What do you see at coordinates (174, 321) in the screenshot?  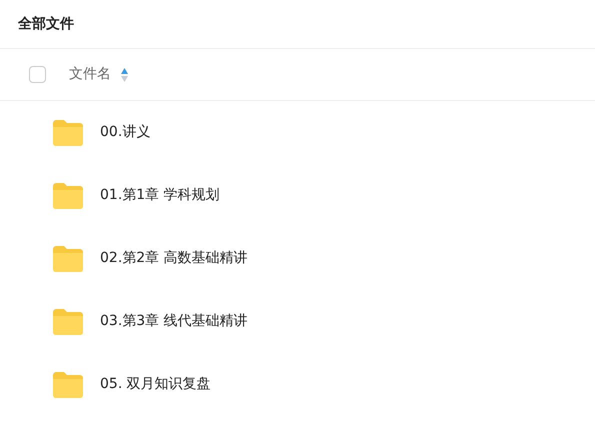 I see `folder-name: 03.第3章 线代基础精讲` at bounding box center [174, 321].